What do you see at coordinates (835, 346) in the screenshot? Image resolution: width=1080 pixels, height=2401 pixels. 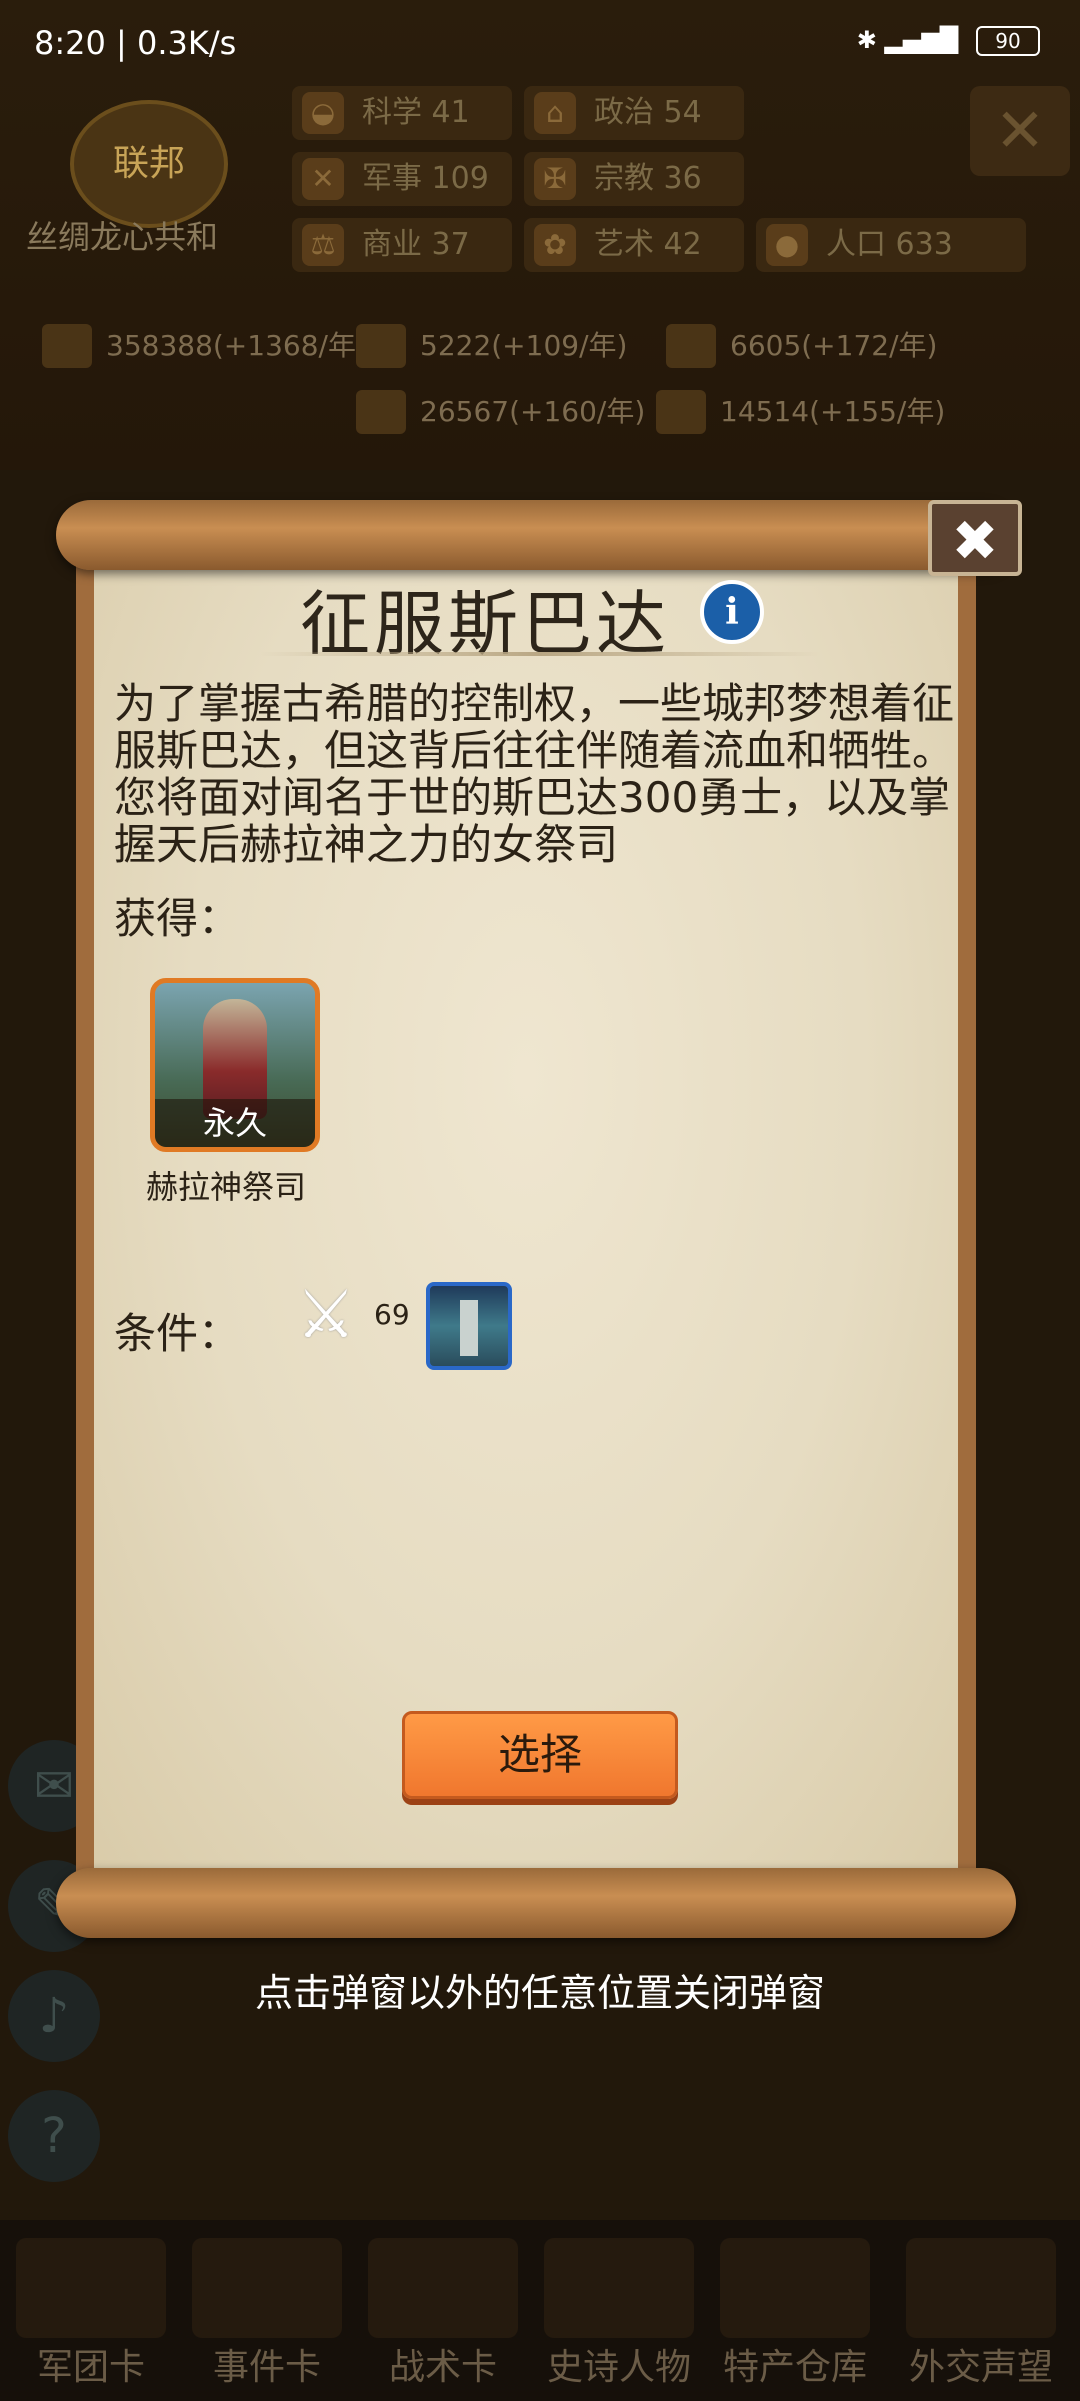 I see `resource-iron: 6605(+172/年)` at bounding box center [835, 346].